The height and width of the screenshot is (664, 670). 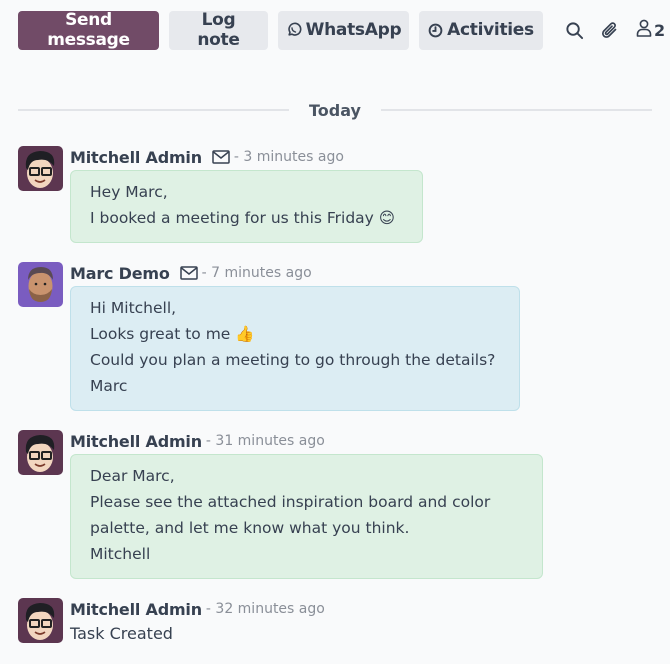 What do you see at coordinates (129, 192) in the screenshot?
I see `message-line: Hey Marc,` at bounding box center [129, 192].